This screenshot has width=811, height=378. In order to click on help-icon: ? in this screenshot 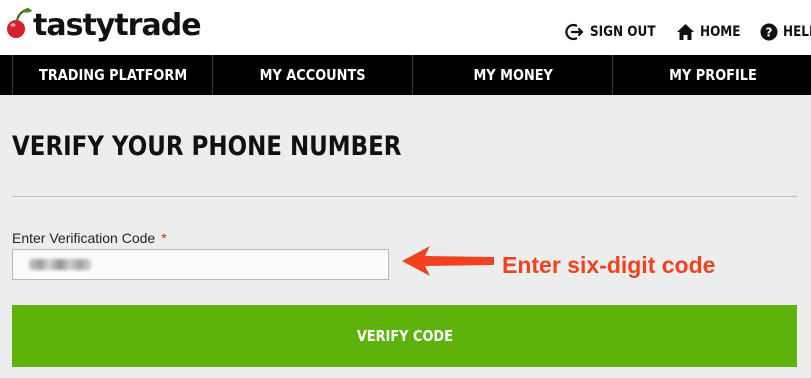, I will do `click(769, 32)`.